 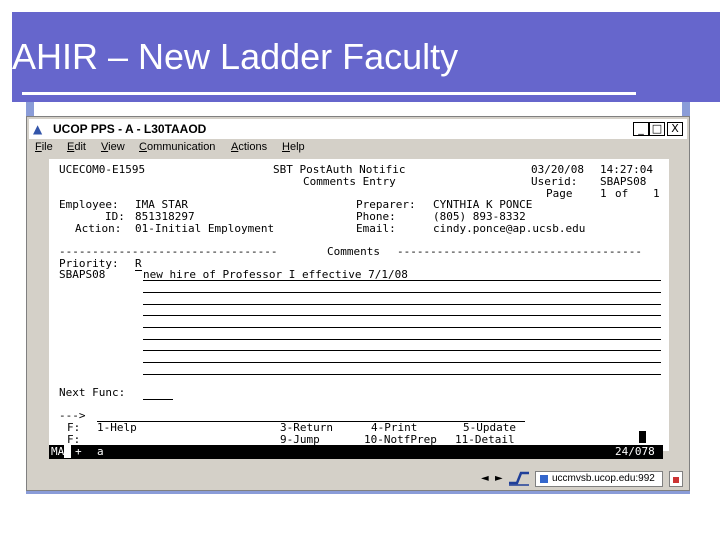 What do you see at coordinates (686, 109) in the screenshot?
I see `slide-frame-right` at bounding box center [686, 109].